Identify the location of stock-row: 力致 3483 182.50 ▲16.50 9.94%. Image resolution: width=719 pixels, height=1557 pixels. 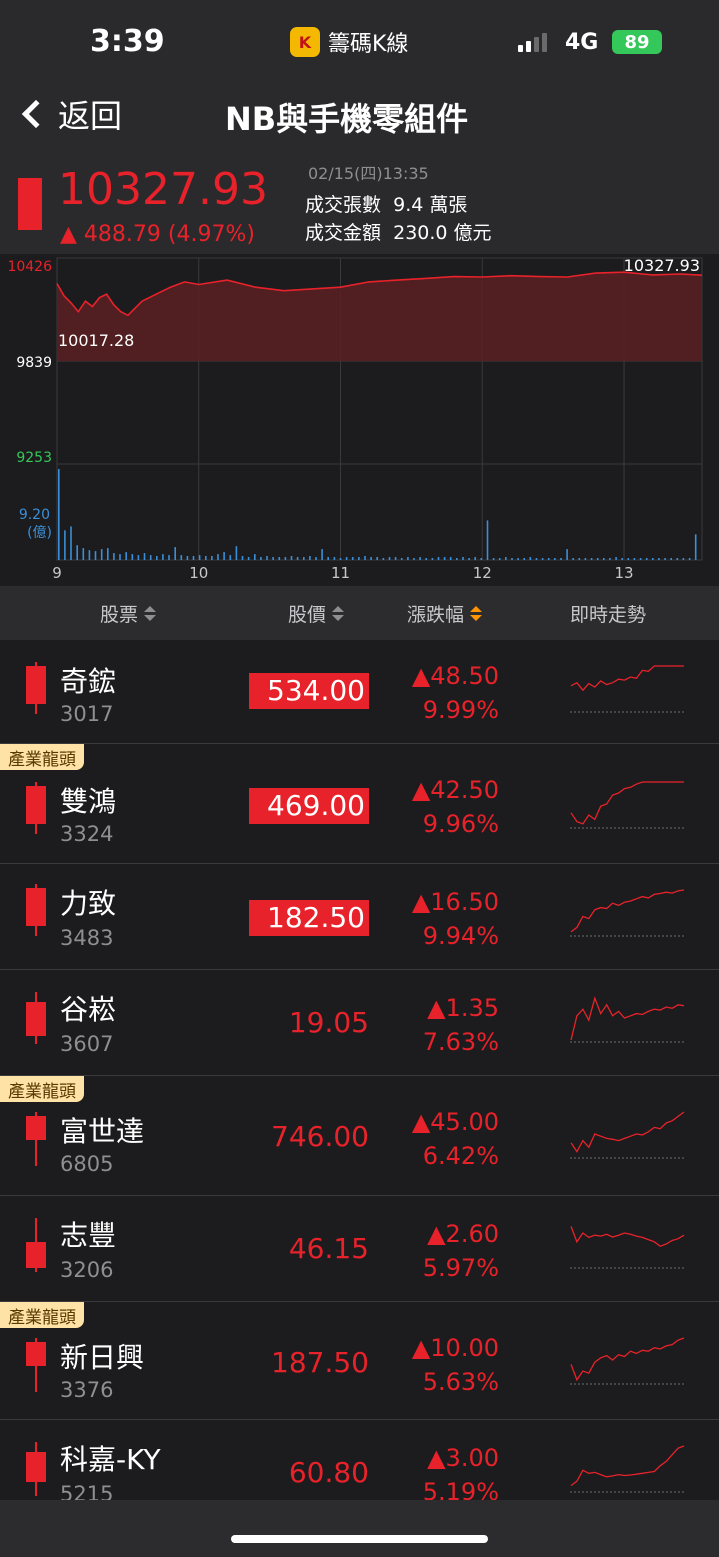
(359, 917).